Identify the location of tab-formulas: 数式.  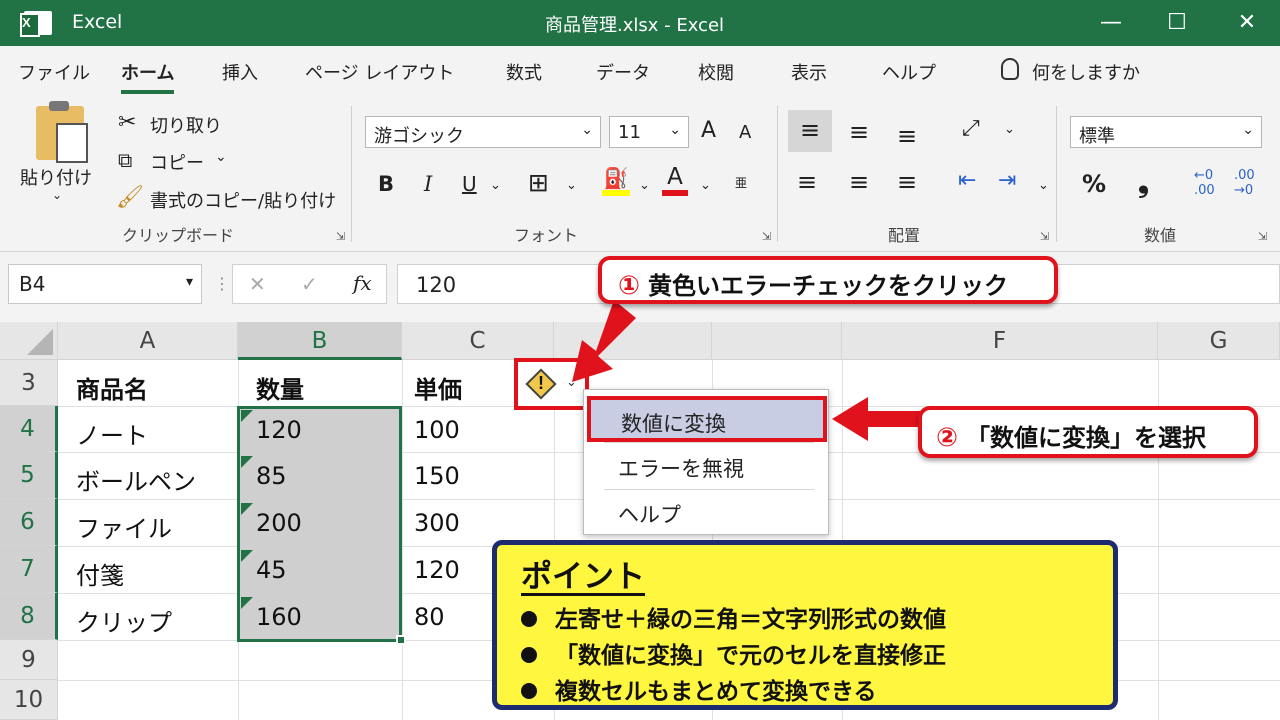
(524, 72).